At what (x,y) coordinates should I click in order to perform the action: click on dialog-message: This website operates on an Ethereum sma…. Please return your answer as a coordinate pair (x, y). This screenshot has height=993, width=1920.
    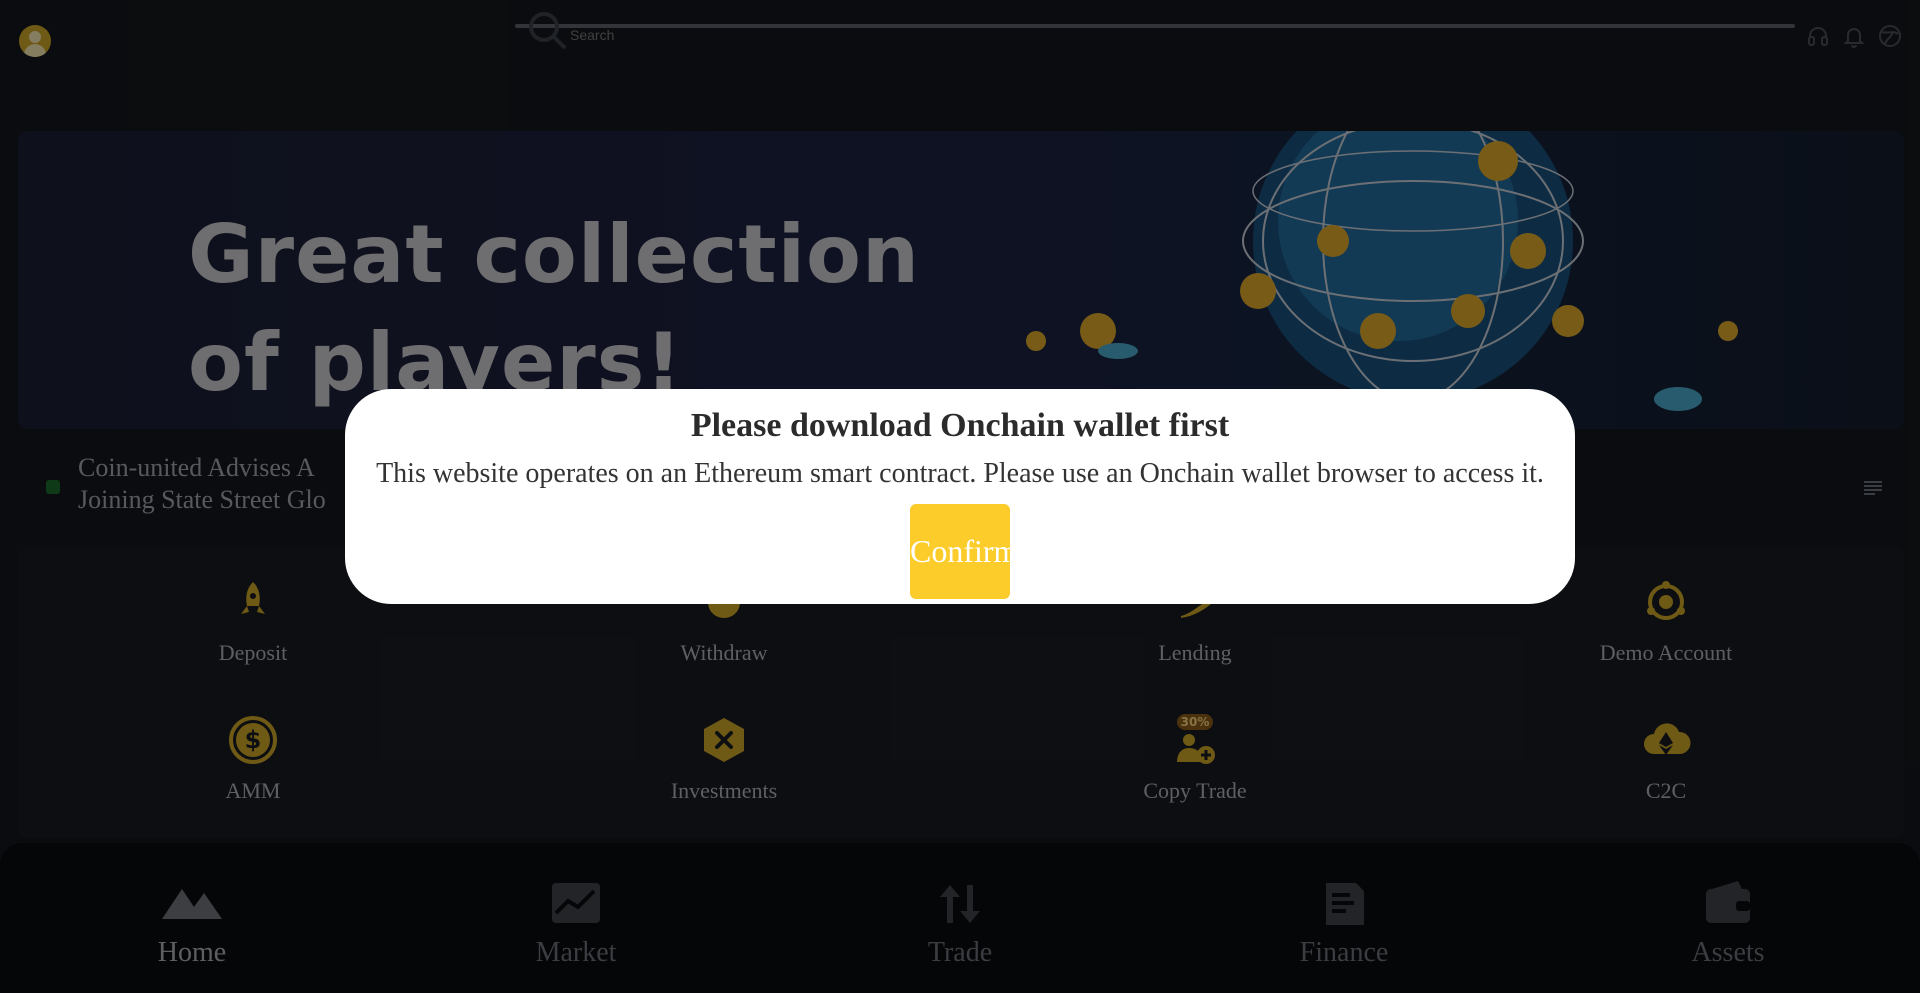
    Looking at the image, I should click on (960, 473).